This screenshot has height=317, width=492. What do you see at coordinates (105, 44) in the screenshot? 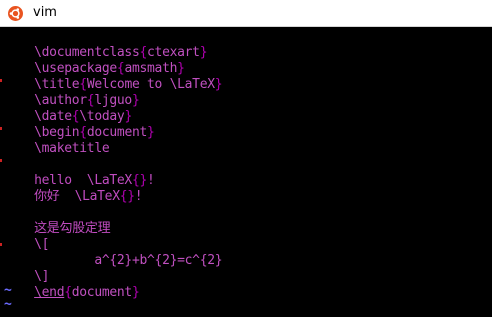
I see `code-line: \documentclass{ctexart}` at bounding box center [105, 44].